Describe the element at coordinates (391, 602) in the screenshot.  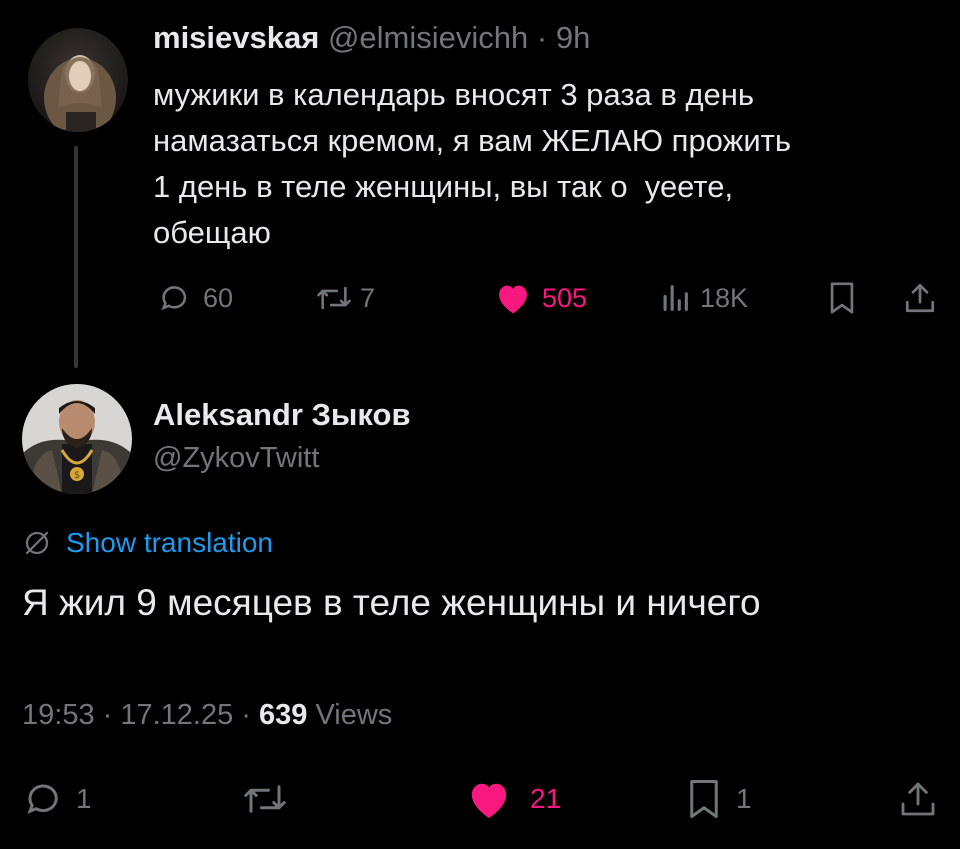
I see `reply-post-text: Я жил 9 месяцев в теле женщины и ничего` at that location.